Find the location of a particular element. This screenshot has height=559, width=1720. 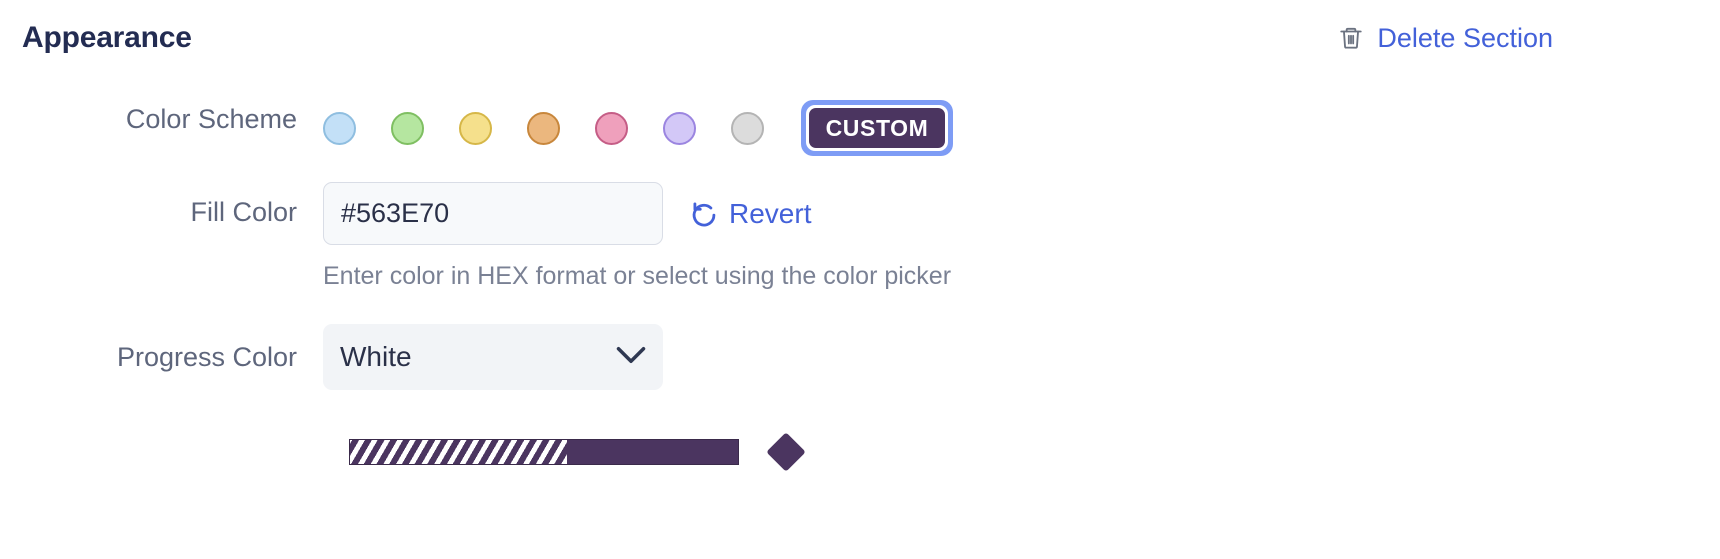

color-swatch-purple is located at coordinates (679, 128).